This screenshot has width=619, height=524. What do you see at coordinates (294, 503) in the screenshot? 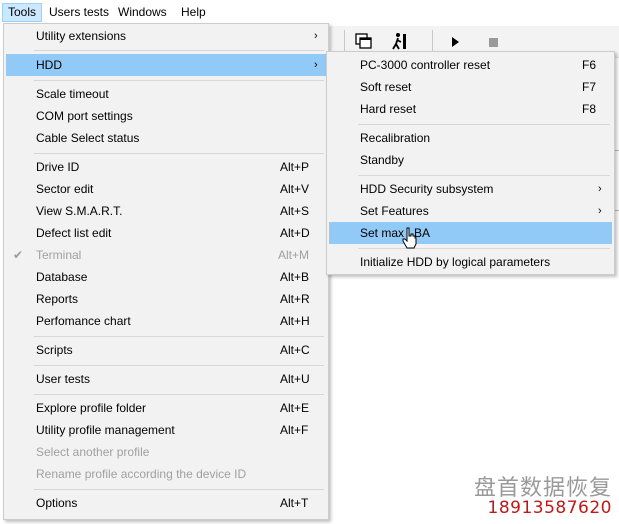
I see `menu-item-shortcut: Alt+T` at bounding box center [294, 503].